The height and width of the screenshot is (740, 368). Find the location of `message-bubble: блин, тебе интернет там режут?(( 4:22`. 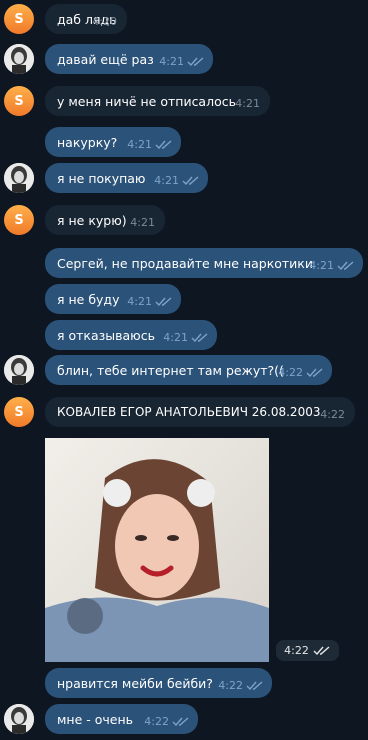

message-bubble: блин, тебе интернет там режут?(( 4:22 is located at coordinates (188, 370).